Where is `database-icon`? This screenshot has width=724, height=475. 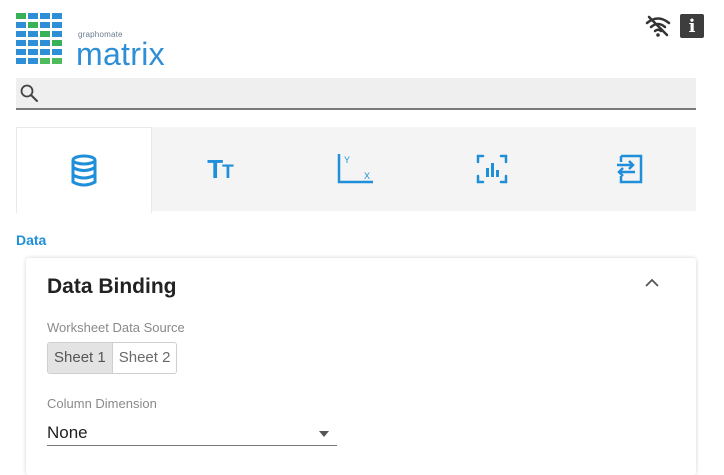
database-icon is located at coordinates (84, 170).